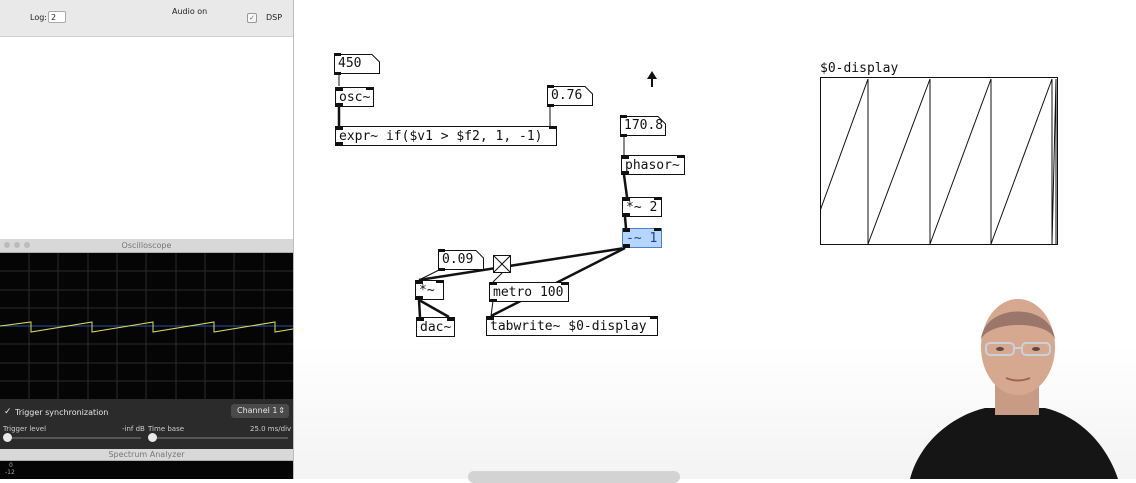 Image resolution: width=1136 pixels, height=483 pixels. What do you see at coordinates (574, 477) in the screenshot?
I see `window-scrollbar` at bounding box center [574, 477].